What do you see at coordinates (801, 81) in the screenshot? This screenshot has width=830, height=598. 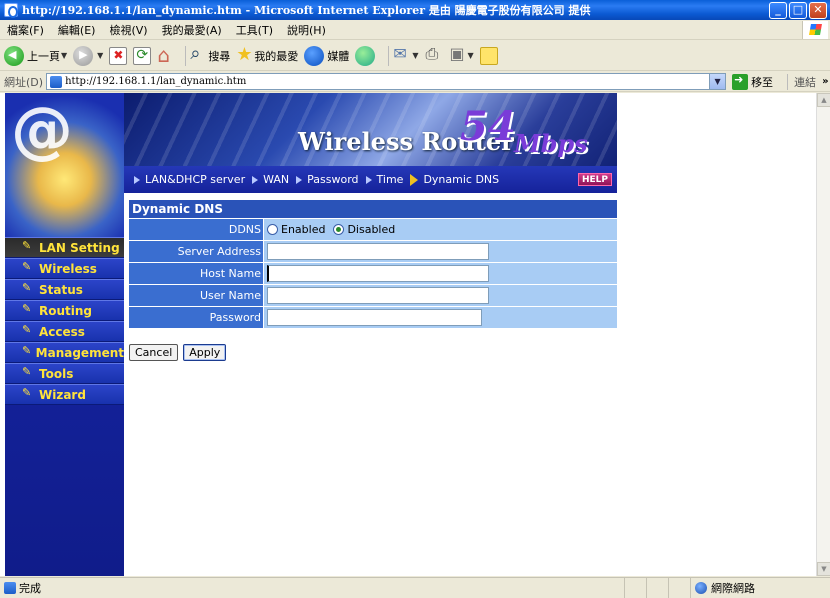 I see `links-button: 連結` at bounding box center [801, 81].